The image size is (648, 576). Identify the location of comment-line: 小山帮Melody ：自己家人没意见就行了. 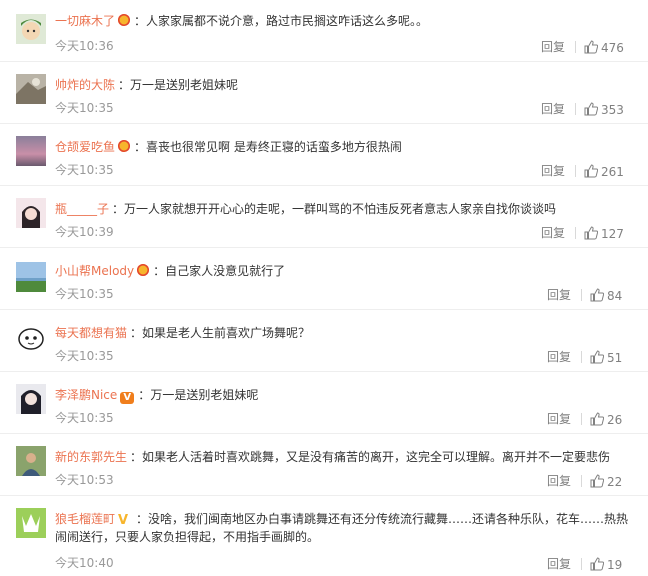
(346, 271).